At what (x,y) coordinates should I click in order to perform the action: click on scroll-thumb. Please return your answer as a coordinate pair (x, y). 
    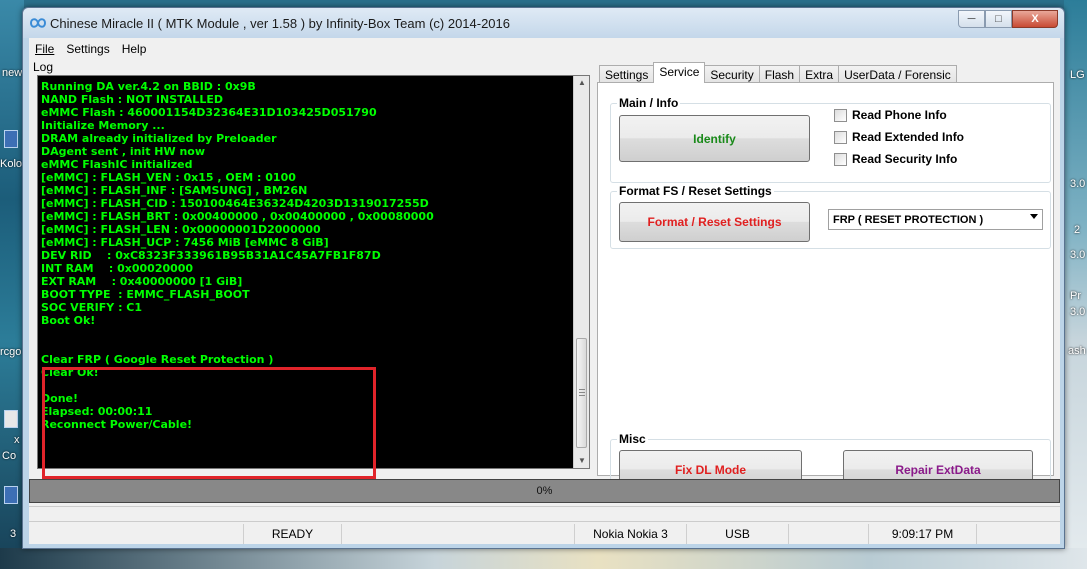
    Looking at the image, I should click on (581, 393).